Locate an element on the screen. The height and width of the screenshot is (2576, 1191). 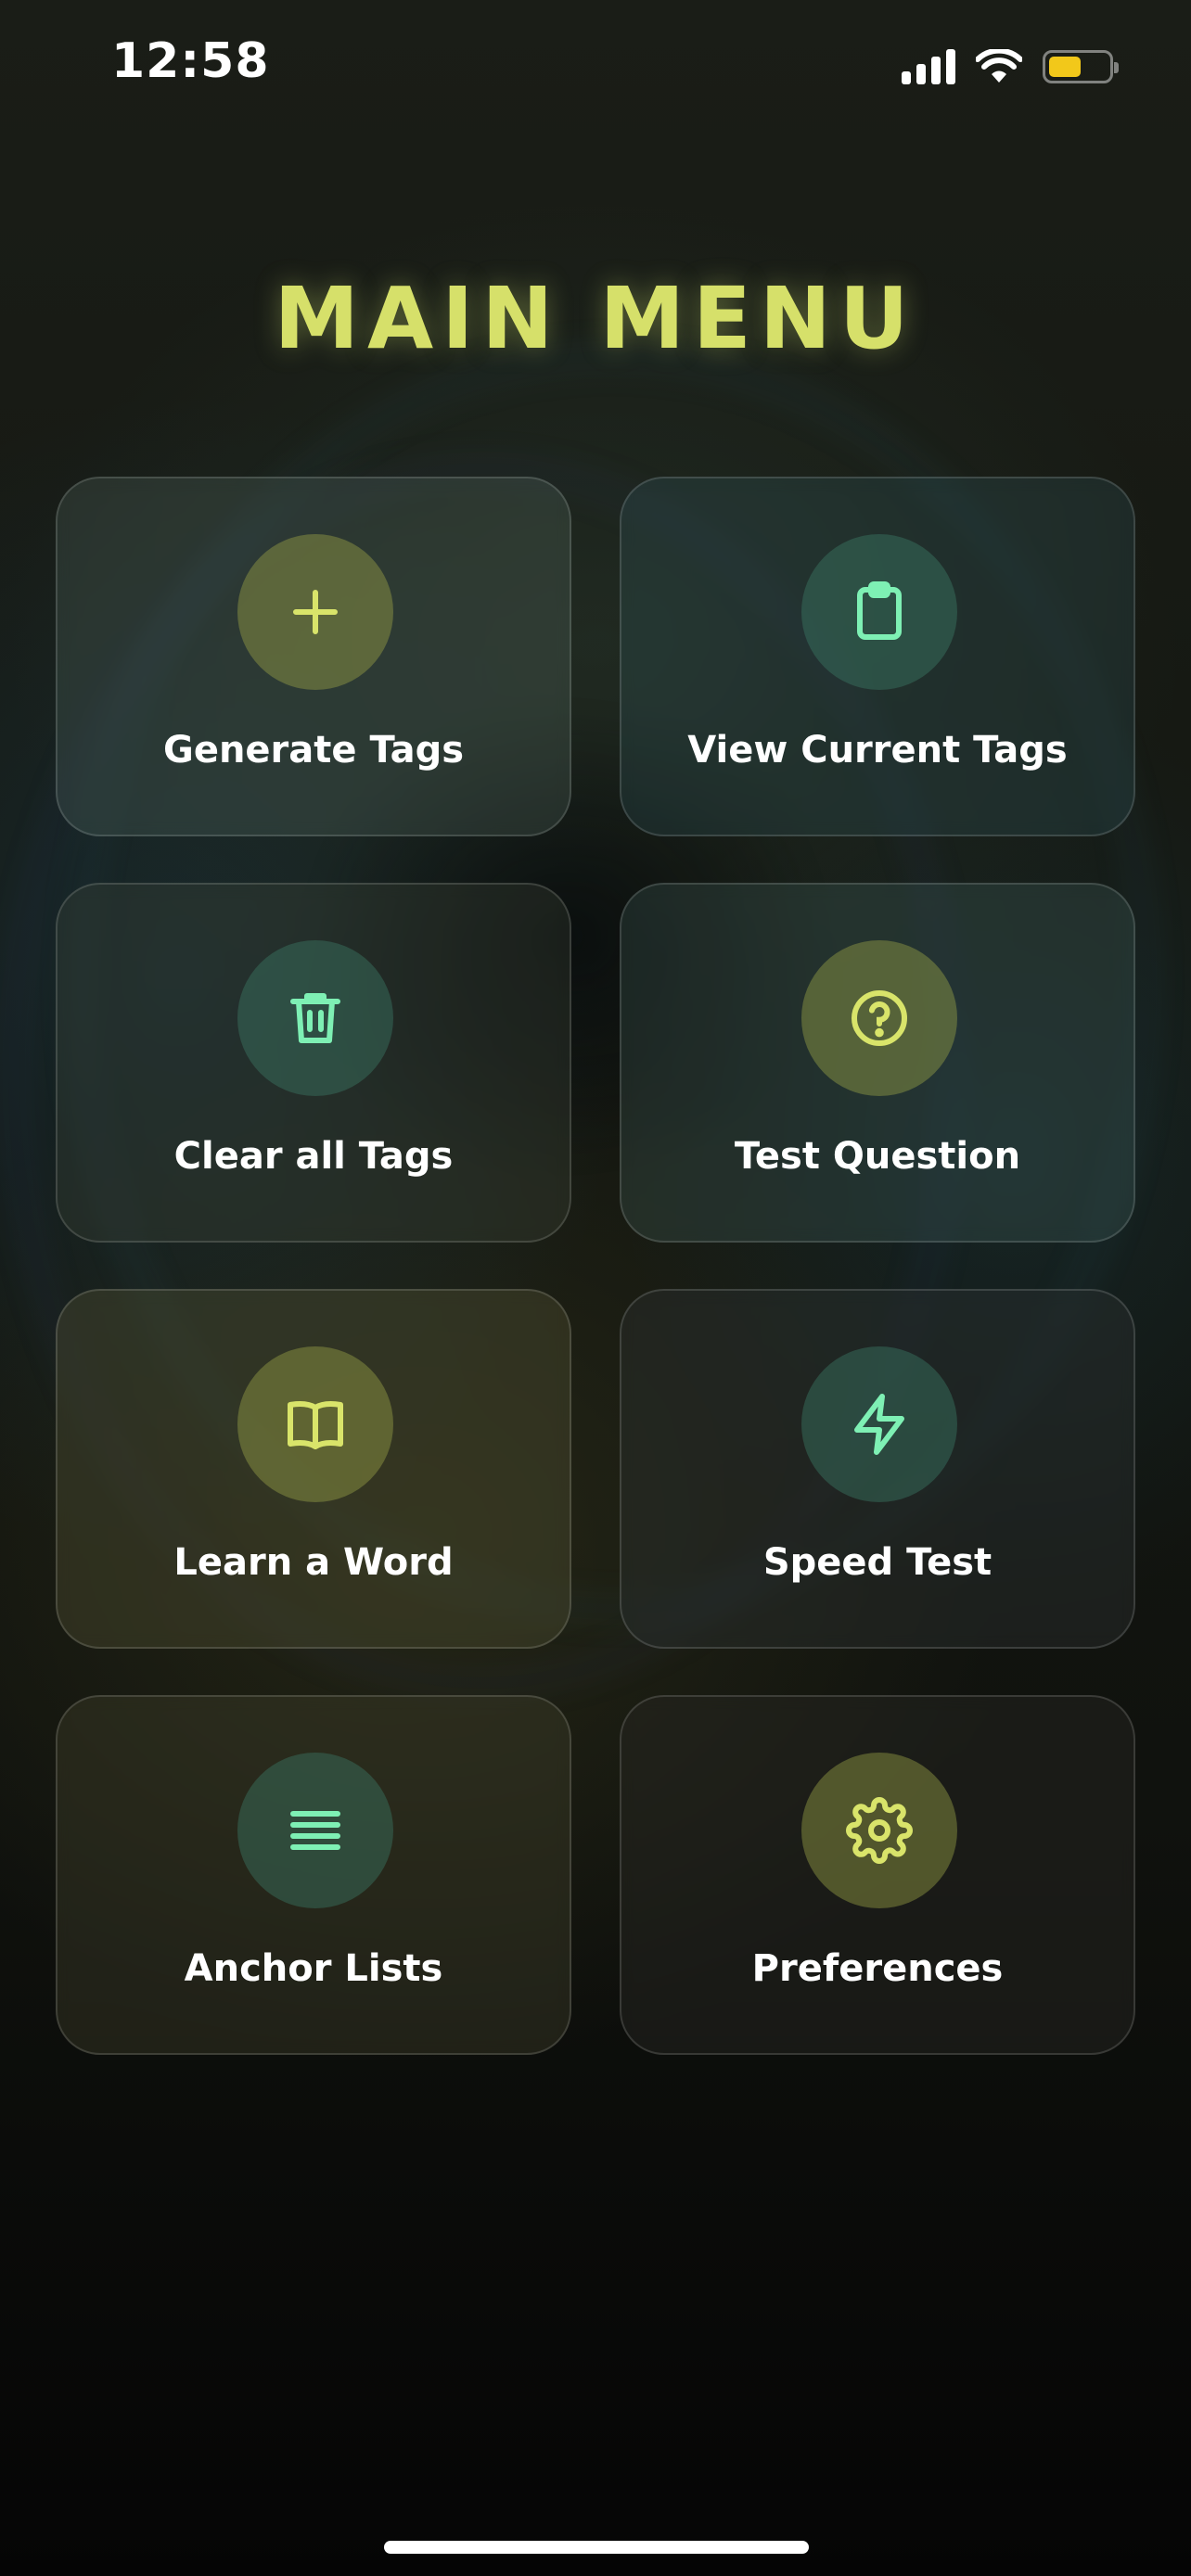
generate-tags-button: Generate Tags is located at coordinates (313, 656).